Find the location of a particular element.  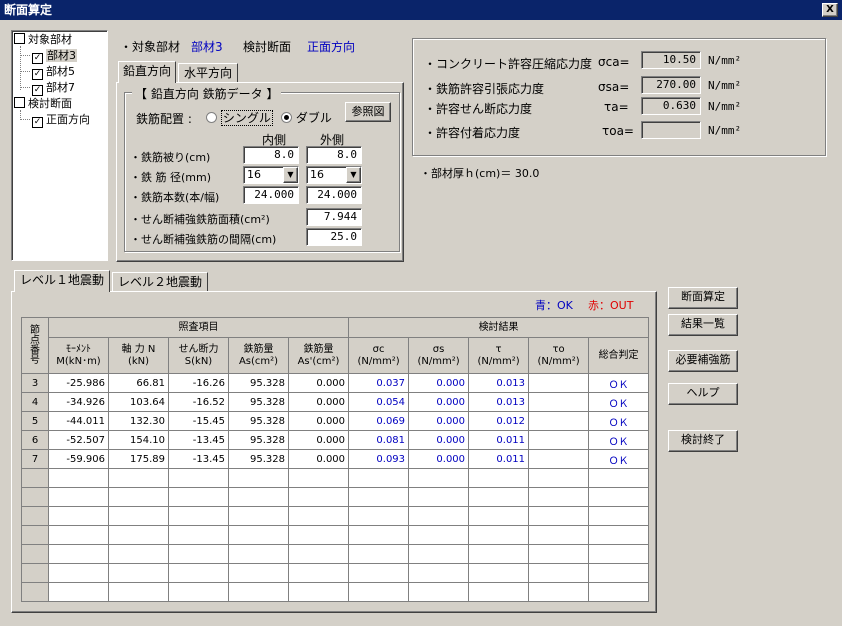

shear-spacing-label: ・せん断補強鉄筋の間隔(cm) is located at coordinates (203, 239).